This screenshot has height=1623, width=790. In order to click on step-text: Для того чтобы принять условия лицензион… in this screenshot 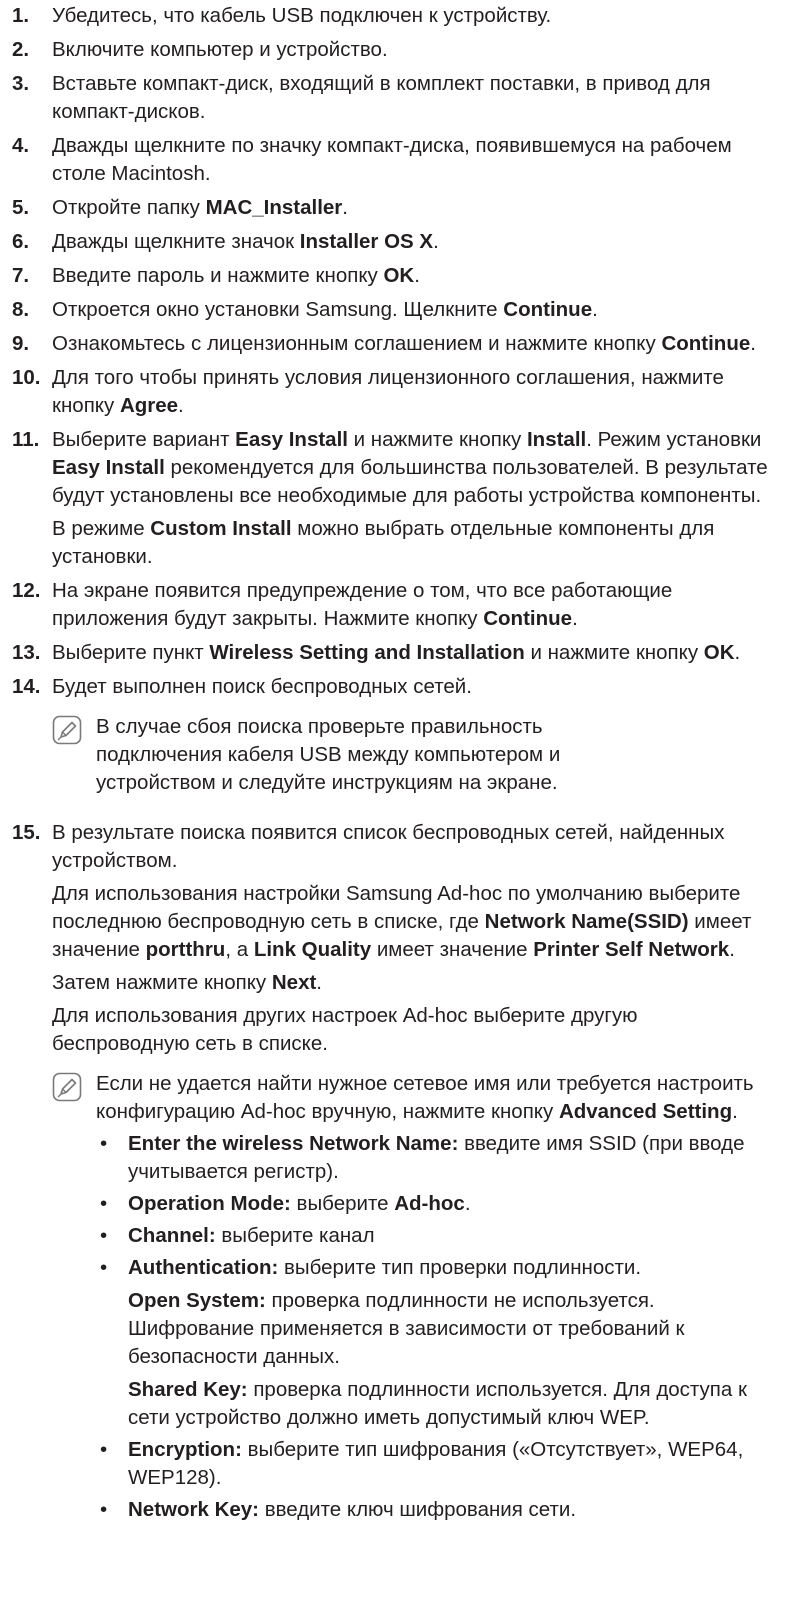, I will do `click(388, 391)`.